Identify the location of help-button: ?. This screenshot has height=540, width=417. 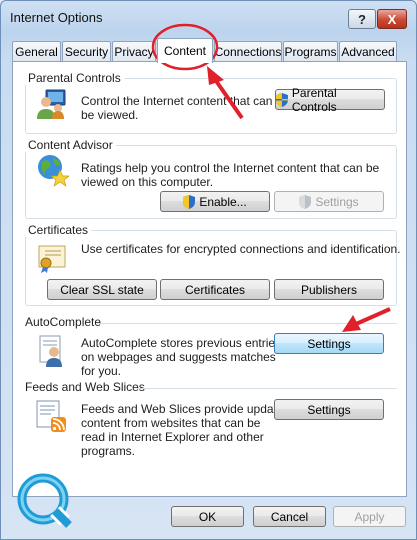
(362, 19).